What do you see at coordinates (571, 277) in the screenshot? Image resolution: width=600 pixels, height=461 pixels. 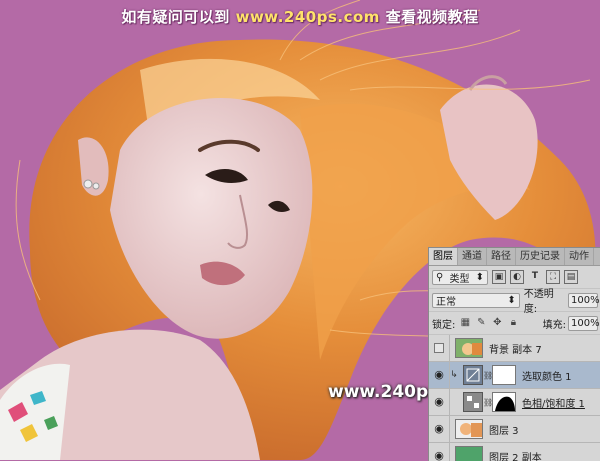 I see `smart-object-filter-icon: ▤` at bounding box center [571, 277].